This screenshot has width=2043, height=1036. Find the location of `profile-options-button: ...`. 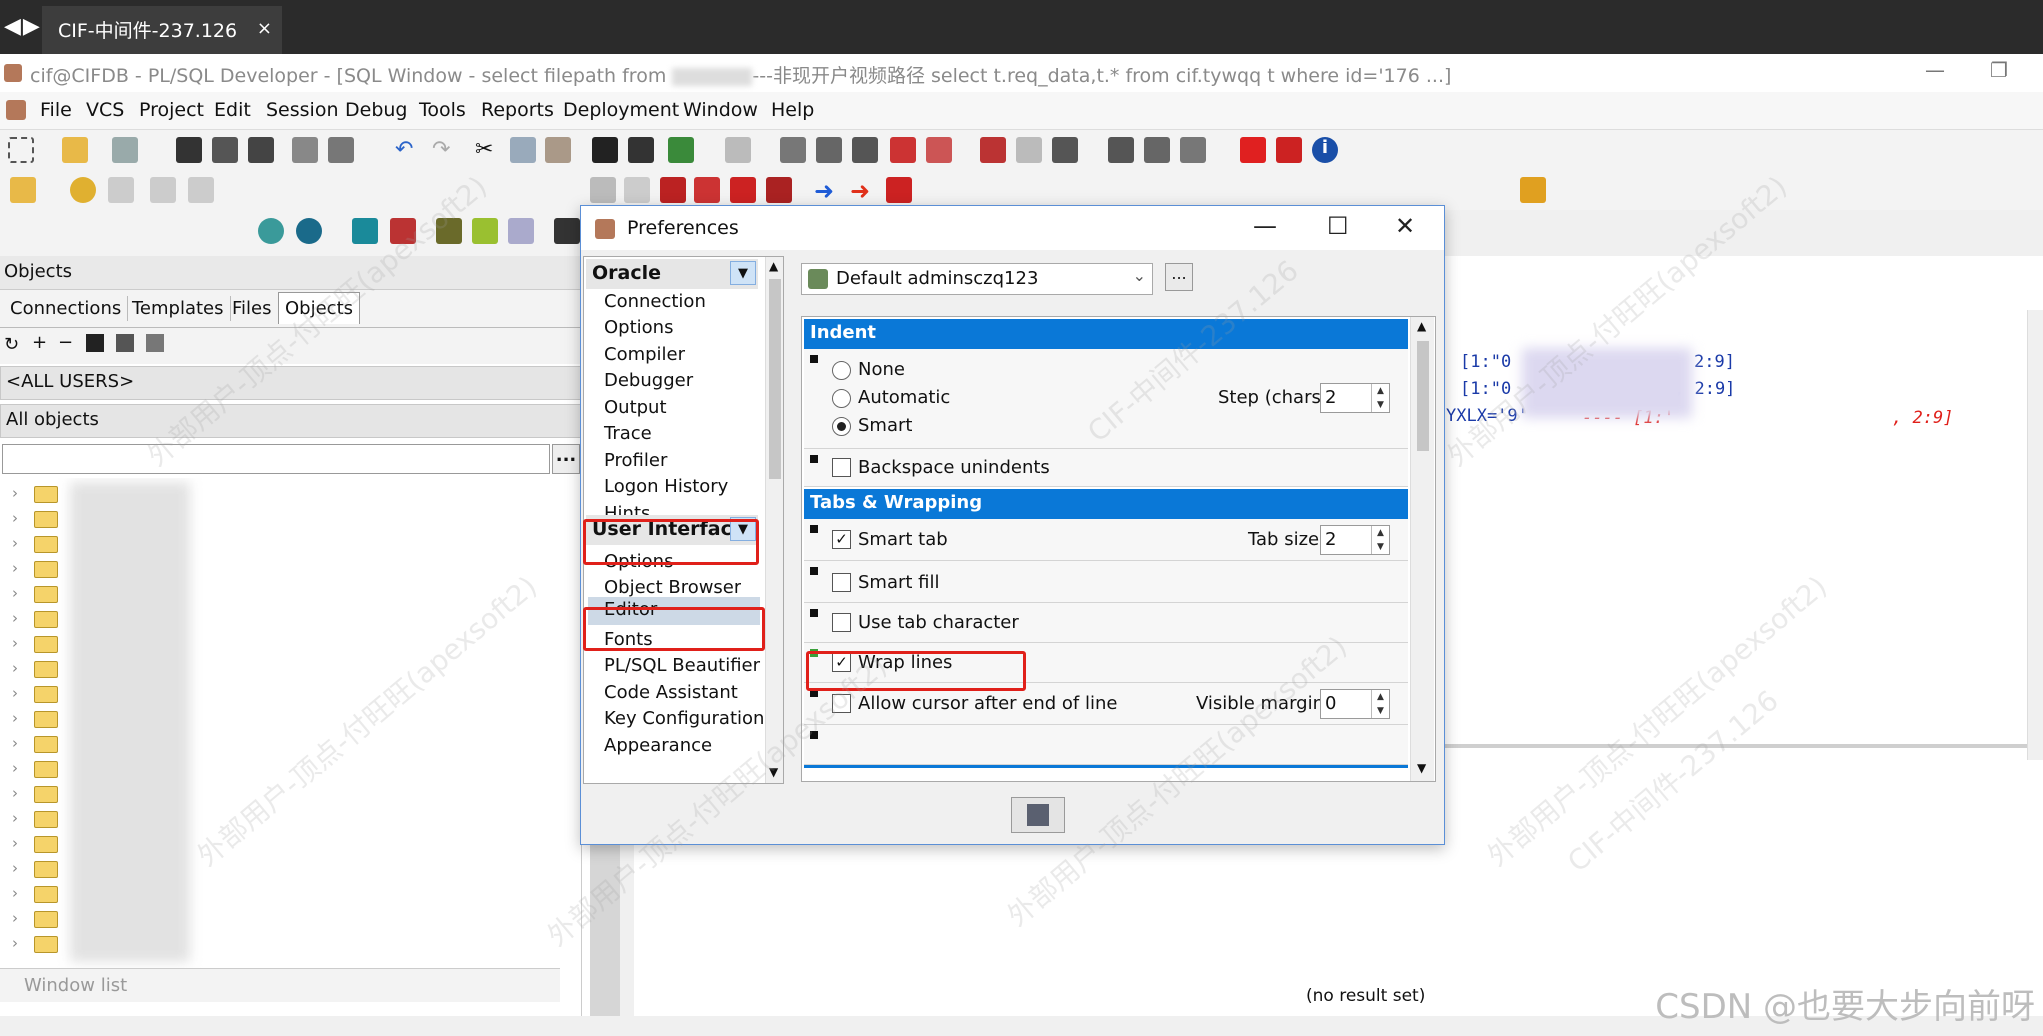

profile-options-button: ... is located at coordinates (1179, 277).